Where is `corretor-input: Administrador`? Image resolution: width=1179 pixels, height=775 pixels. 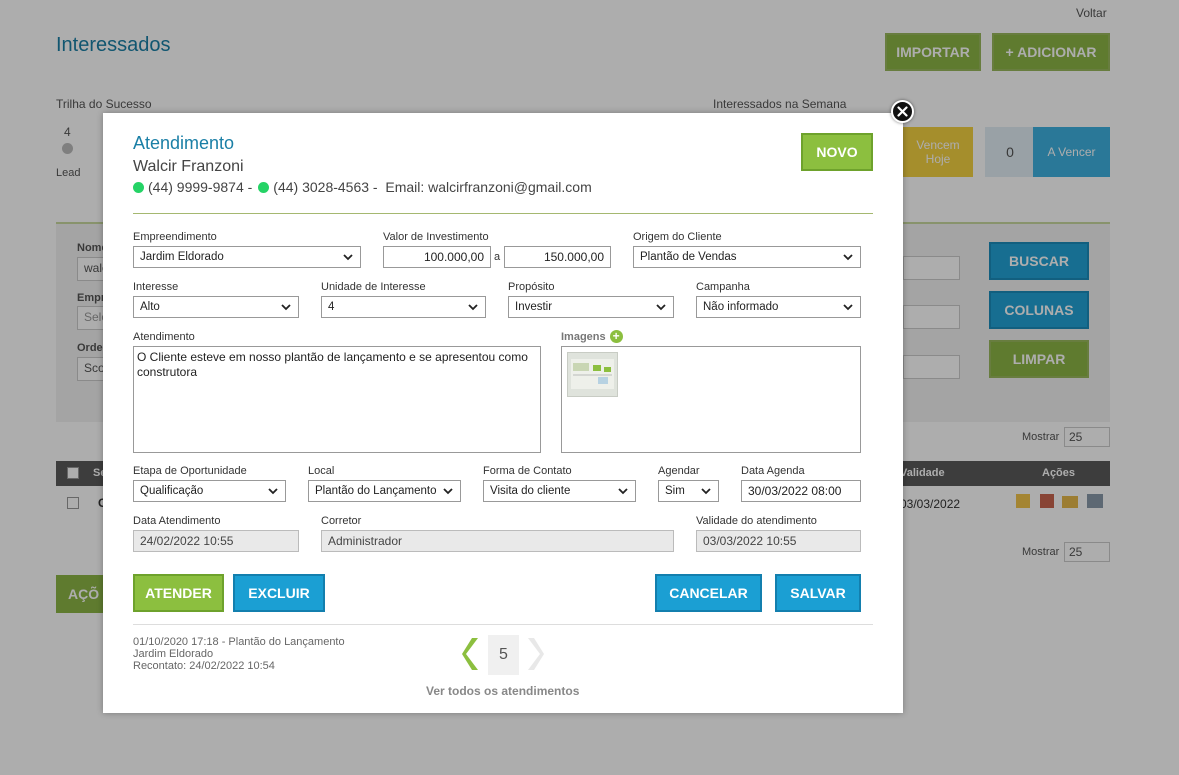
corretor-input: Administrador is located at coordinates (497, 541).